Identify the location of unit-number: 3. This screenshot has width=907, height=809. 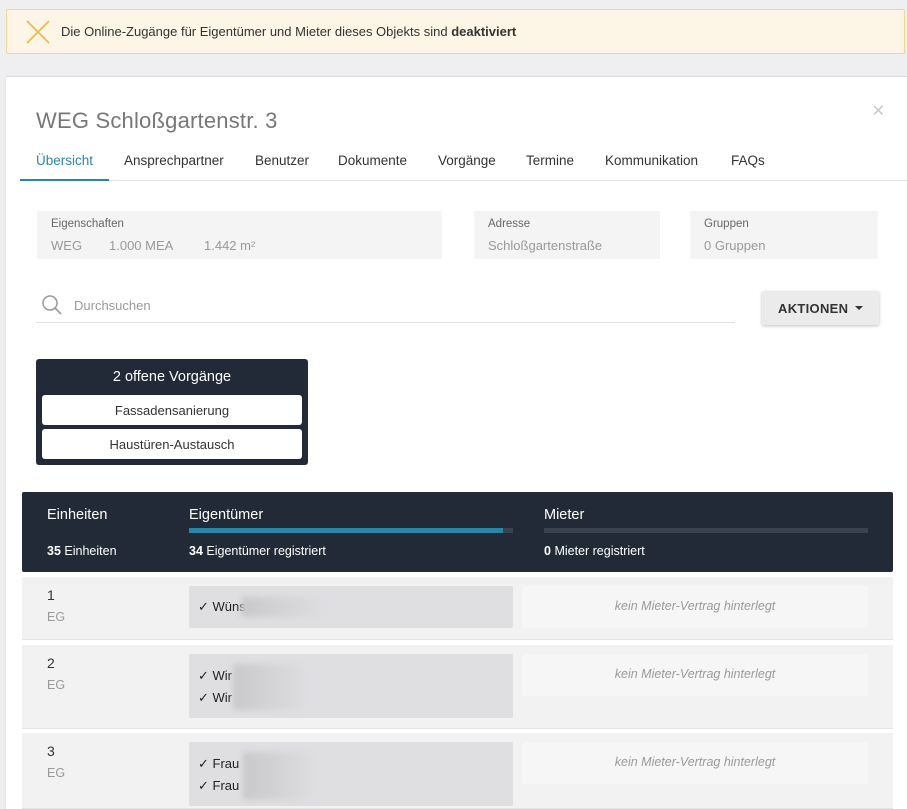
(51, 751).